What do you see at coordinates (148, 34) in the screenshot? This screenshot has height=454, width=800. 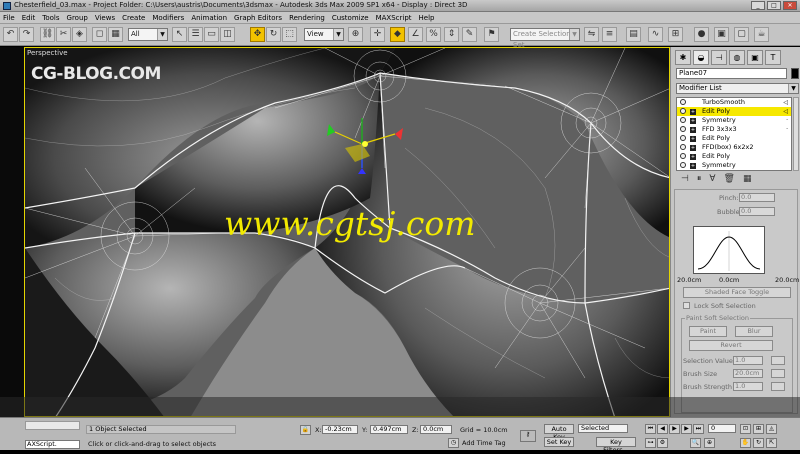 I see `selection-filter-dropdown: All ▼` at bounding box center [148, 34].